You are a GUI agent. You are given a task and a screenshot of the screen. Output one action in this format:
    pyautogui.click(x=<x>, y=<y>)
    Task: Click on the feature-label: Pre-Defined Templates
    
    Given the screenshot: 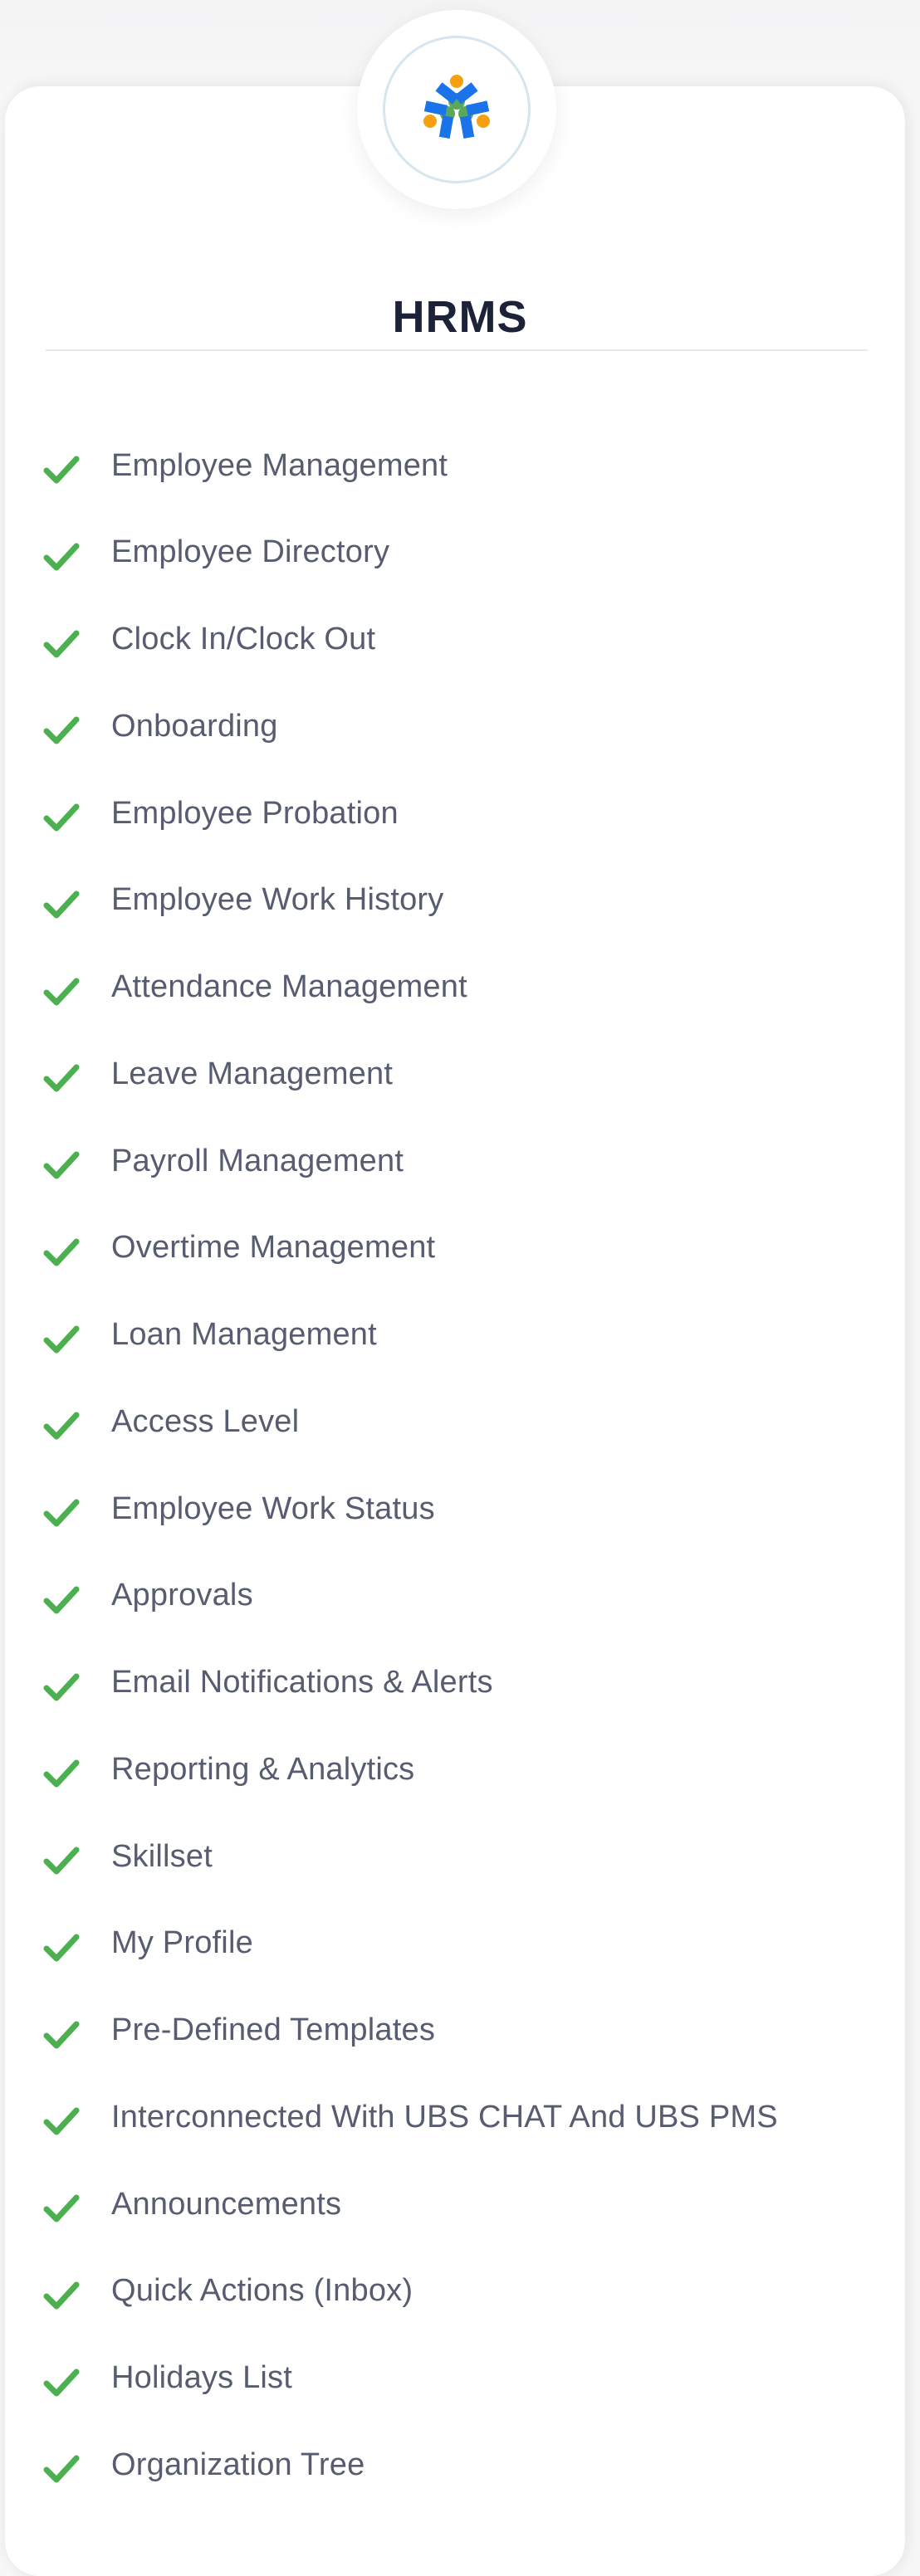 What is the action you would take?
    pyautogui.click(x=273, y=2030)
    